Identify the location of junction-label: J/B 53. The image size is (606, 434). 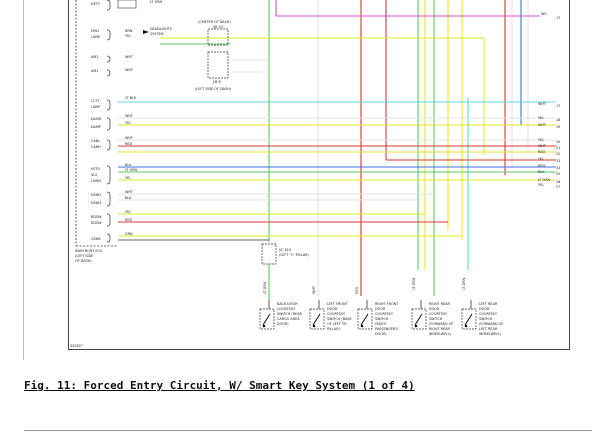
(217, 27).